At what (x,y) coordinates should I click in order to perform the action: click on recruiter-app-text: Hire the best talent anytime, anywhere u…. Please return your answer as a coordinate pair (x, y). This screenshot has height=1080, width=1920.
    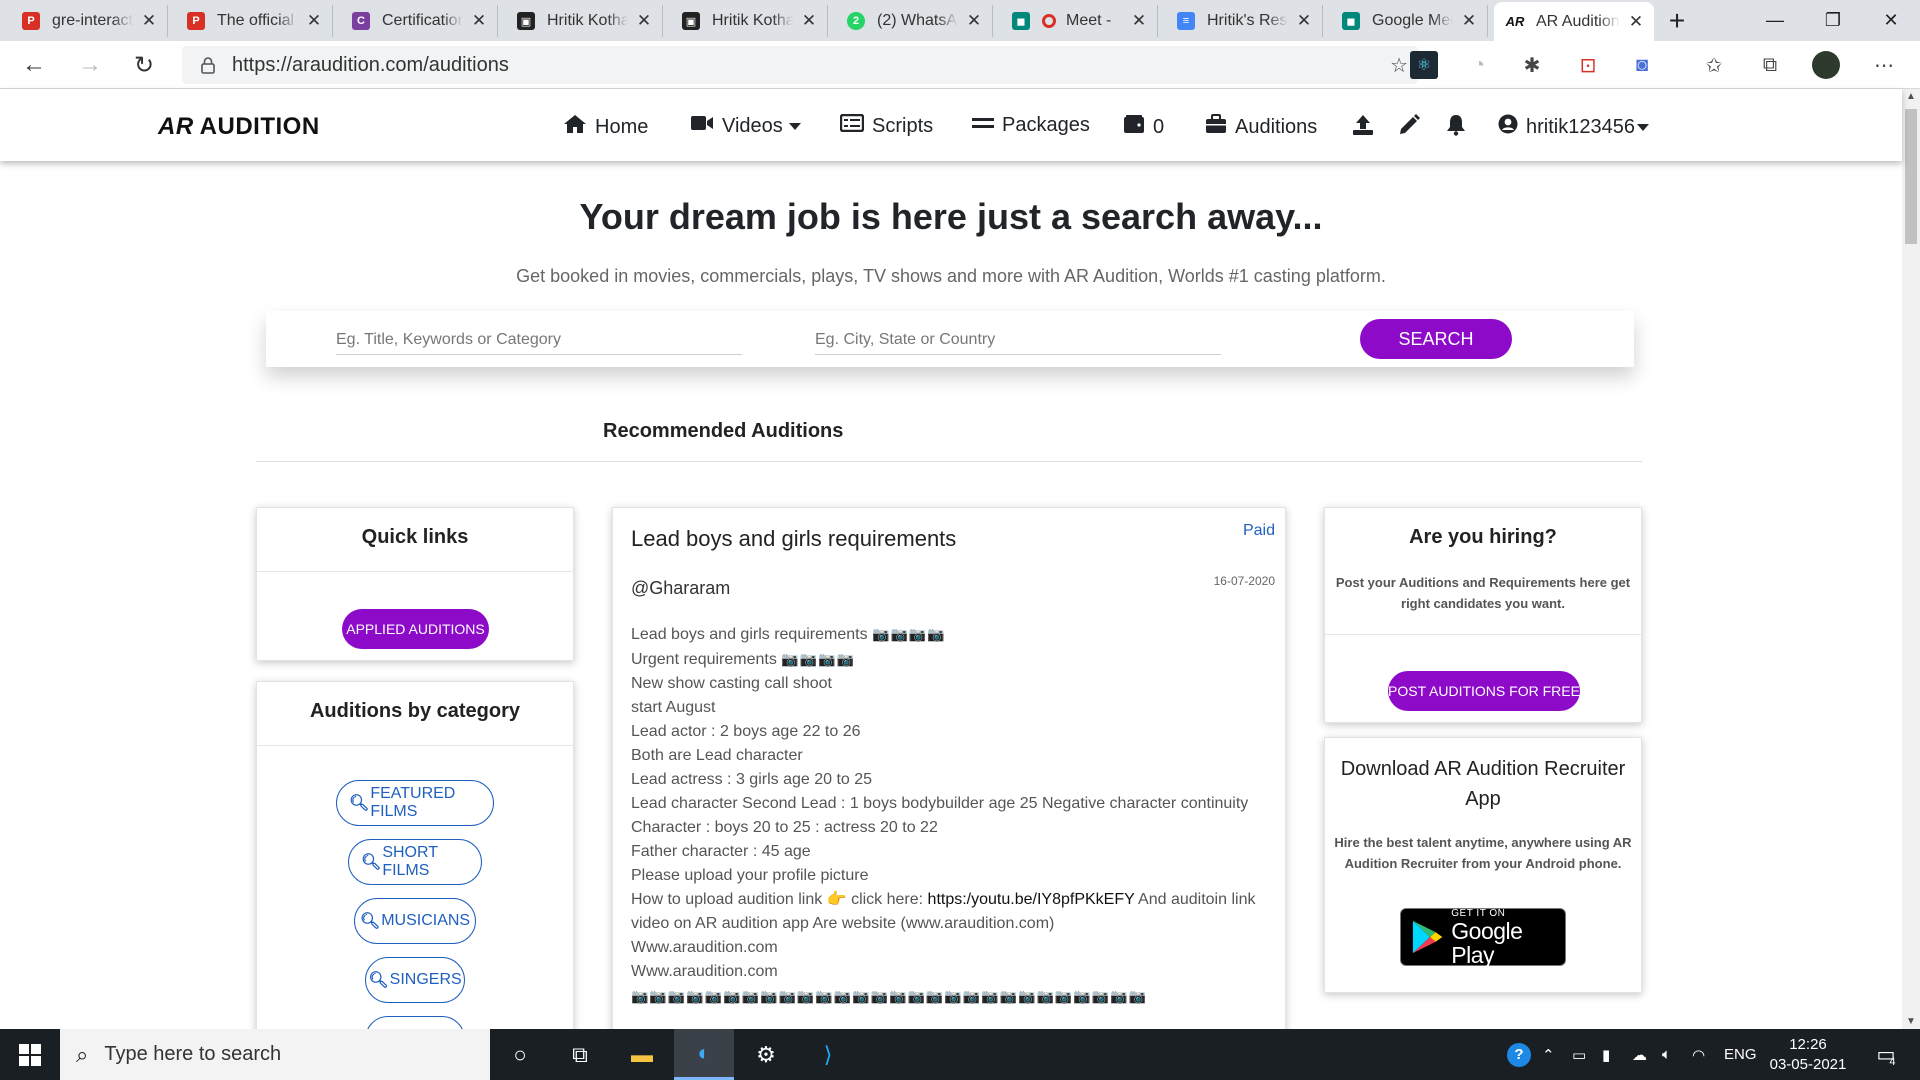
    Looking at the image, I should click on (1483, 853).